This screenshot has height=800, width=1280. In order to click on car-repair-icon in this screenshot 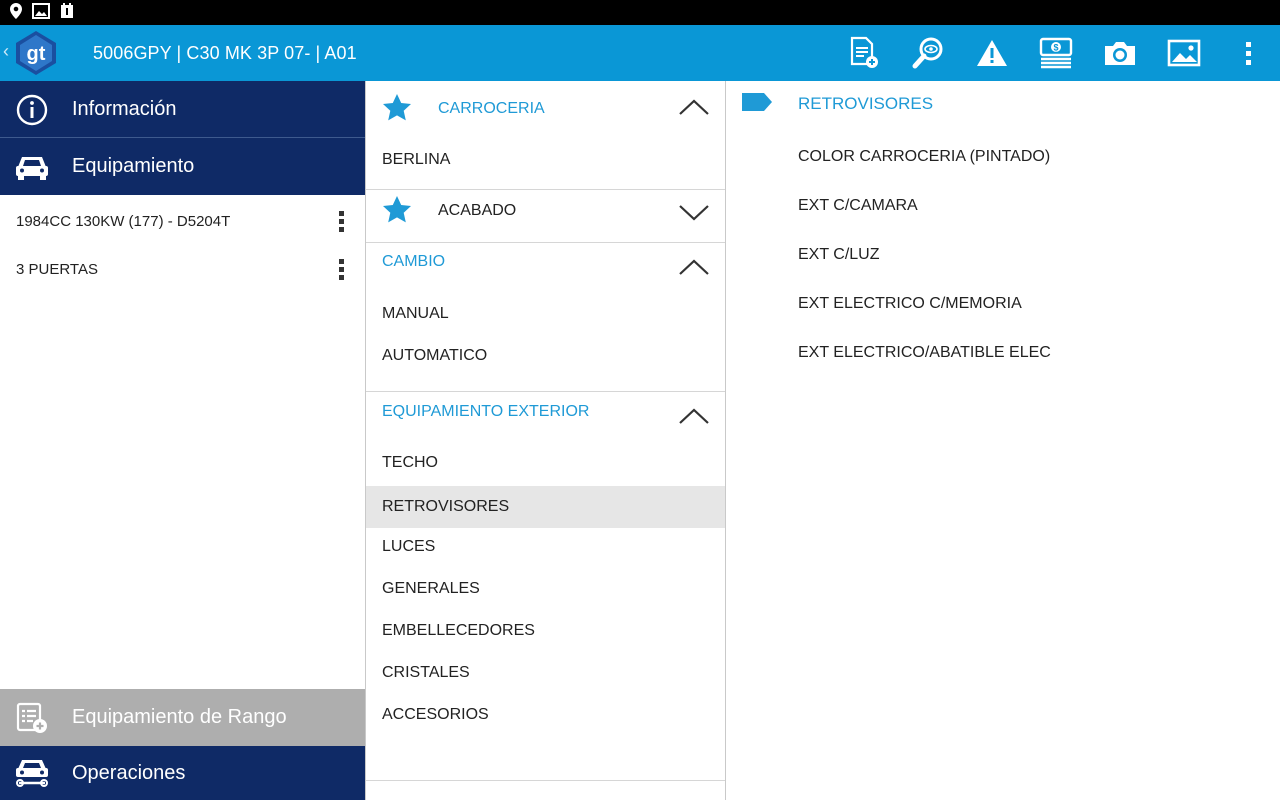, I will do `click(32, 773)`.